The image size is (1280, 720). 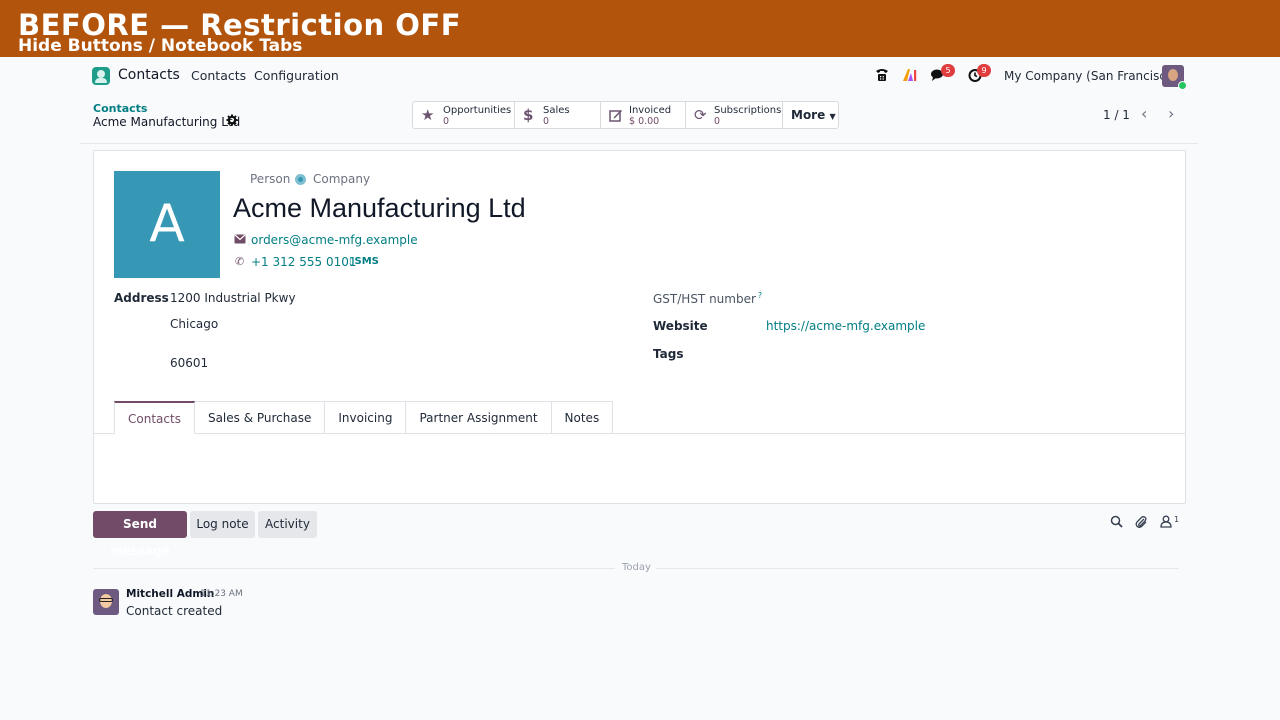 I want to click on vat-label-text: GST/HST number, so click(x=704, y=299).